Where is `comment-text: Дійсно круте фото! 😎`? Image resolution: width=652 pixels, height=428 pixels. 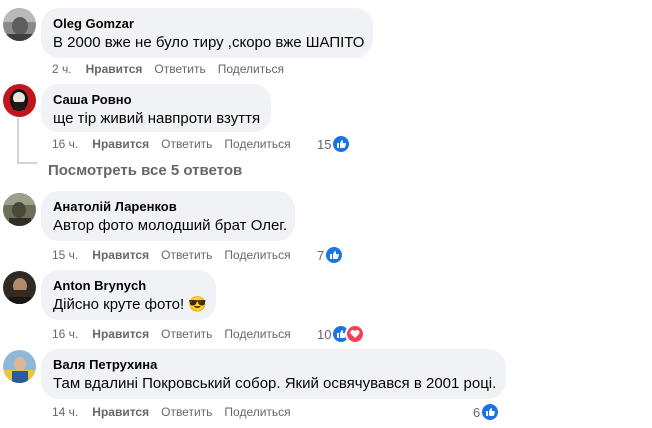 comment-text: Дійсно круте фото! 😎 is located at coordinates (130, 304).